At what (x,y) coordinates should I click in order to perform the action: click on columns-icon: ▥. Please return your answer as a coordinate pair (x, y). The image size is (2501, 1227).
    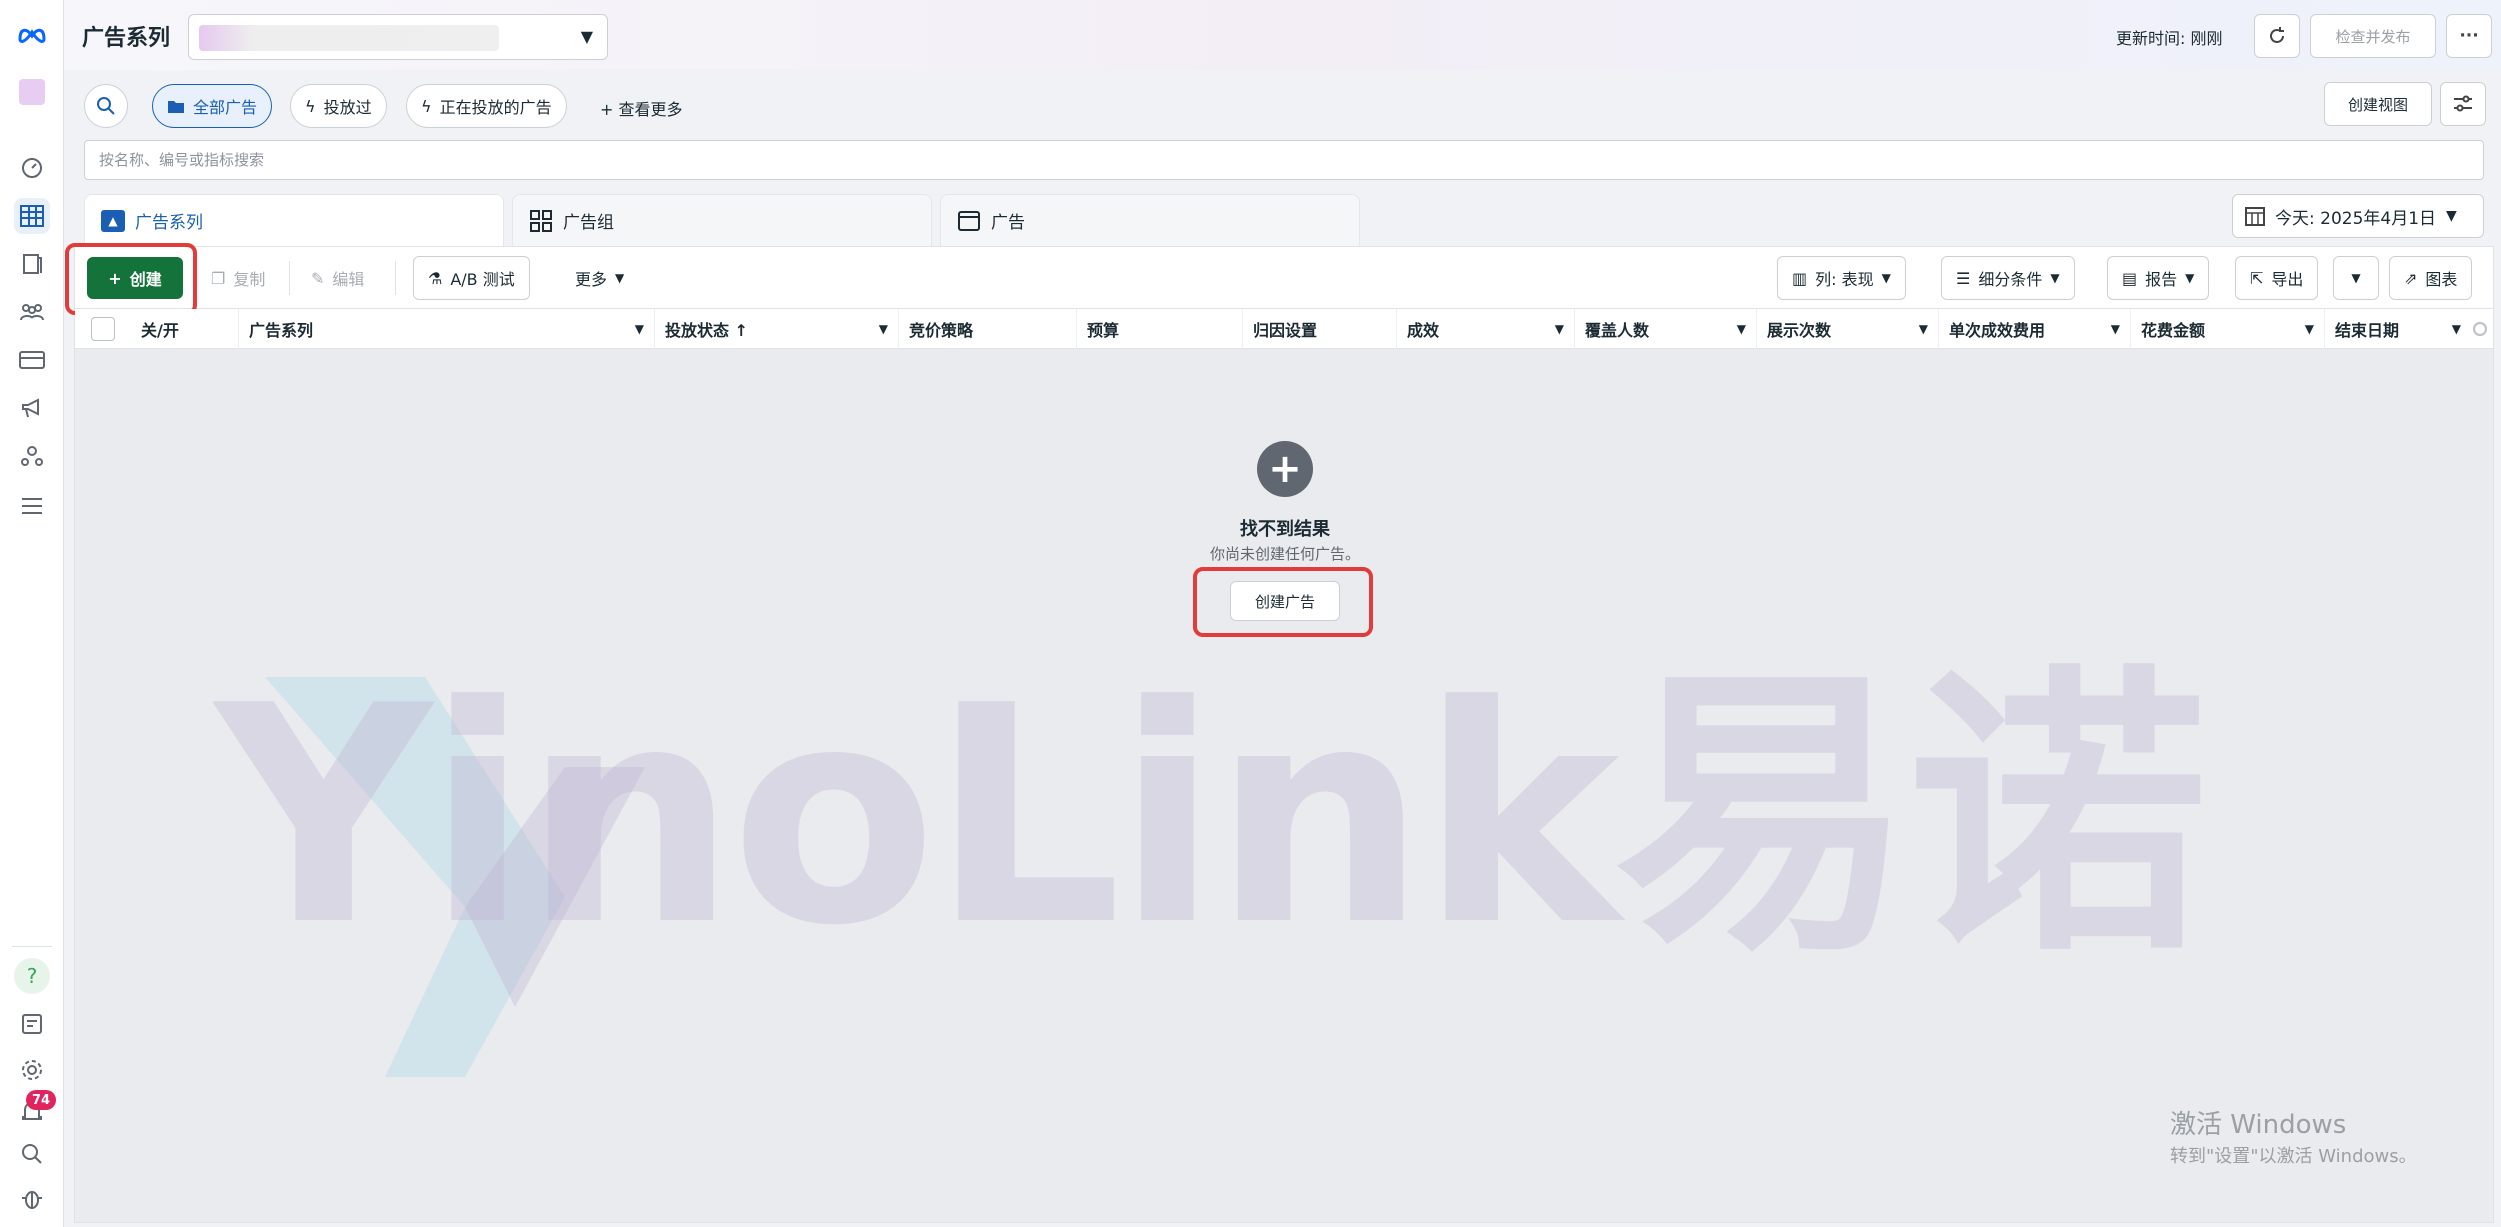
    Looking at the image, I should click on (1800, 278).